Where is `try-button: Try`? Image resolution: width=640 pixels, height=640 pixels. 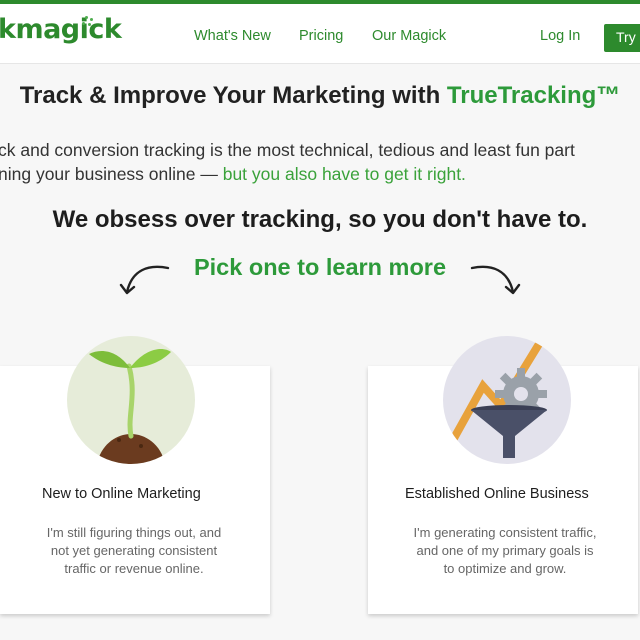
try-button: Try is located at coordinates (622, 38).